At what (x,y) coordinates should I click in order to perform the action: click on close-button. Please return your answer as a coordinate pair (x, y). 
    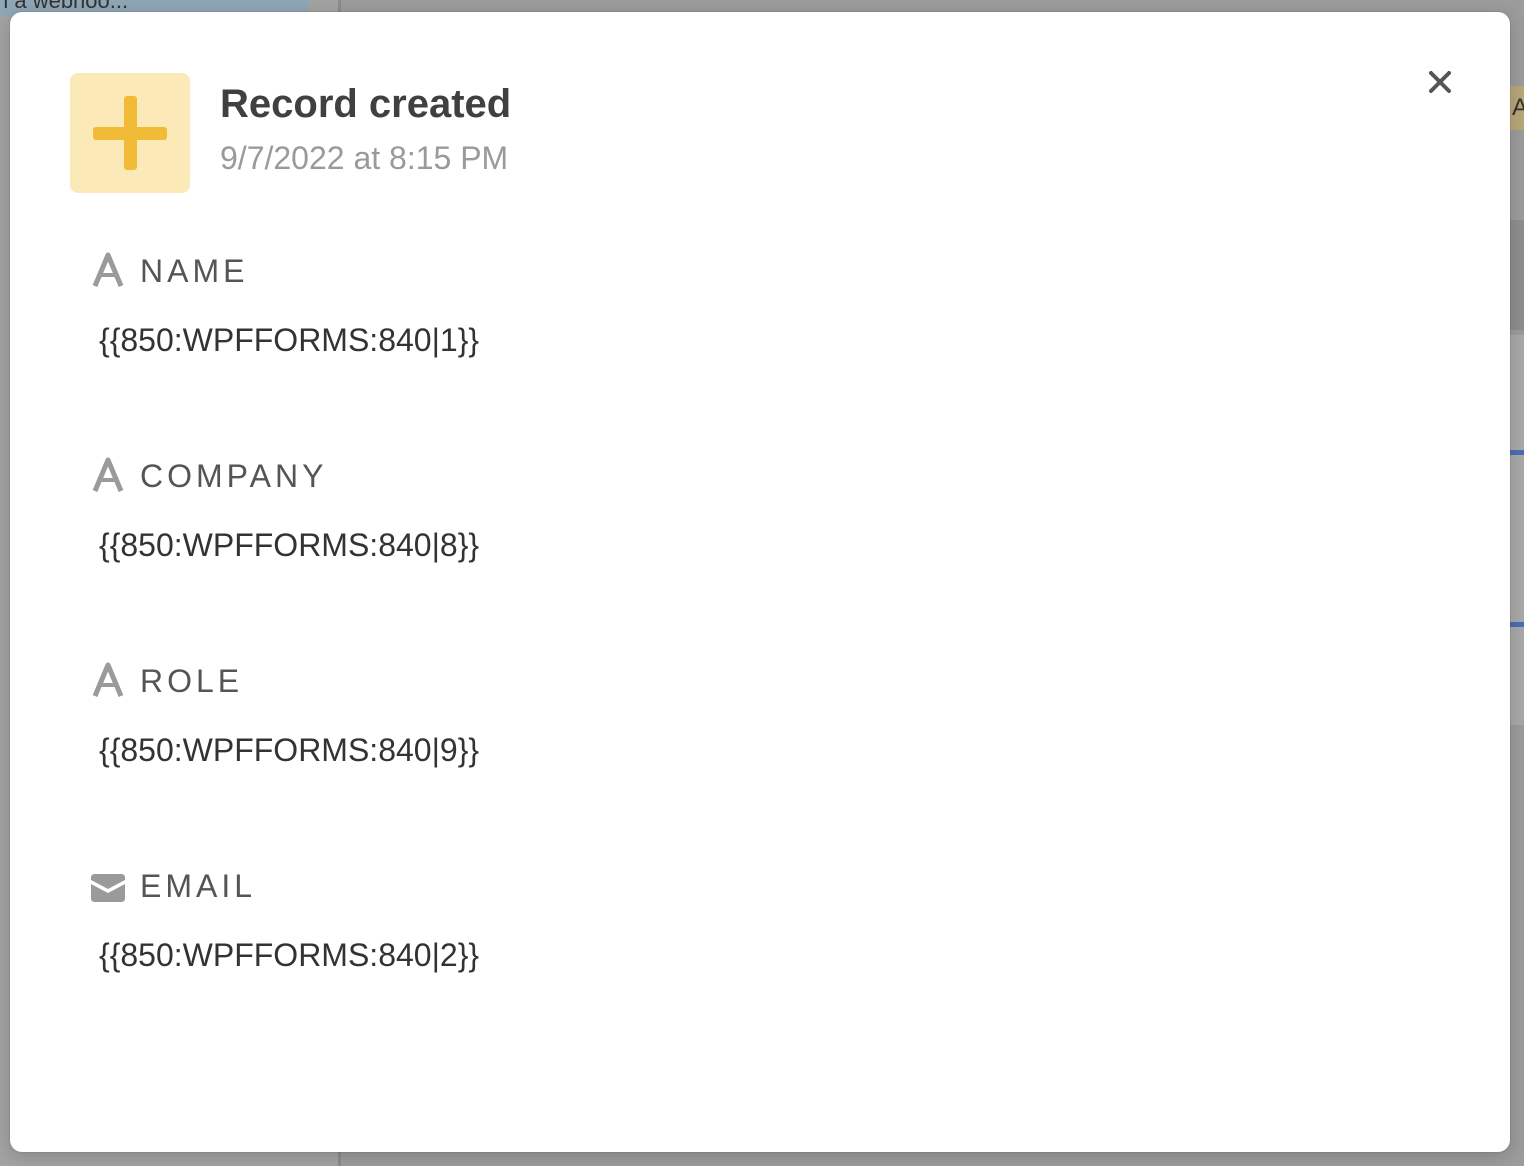
    Looking at the image, I should click on (1440, 82).